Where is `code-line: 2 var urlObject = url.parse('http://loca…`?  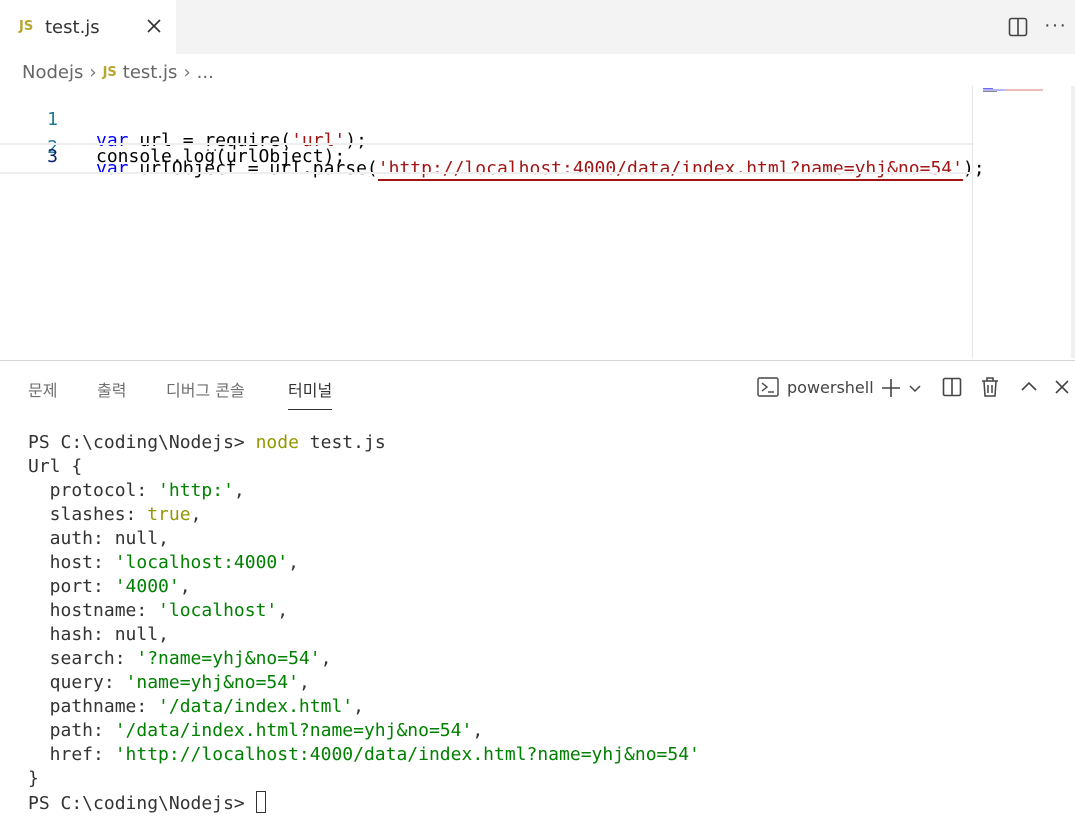
code-line: 2 var urlObject = url.parse('http://loca… is located at coordinates (492, 148).